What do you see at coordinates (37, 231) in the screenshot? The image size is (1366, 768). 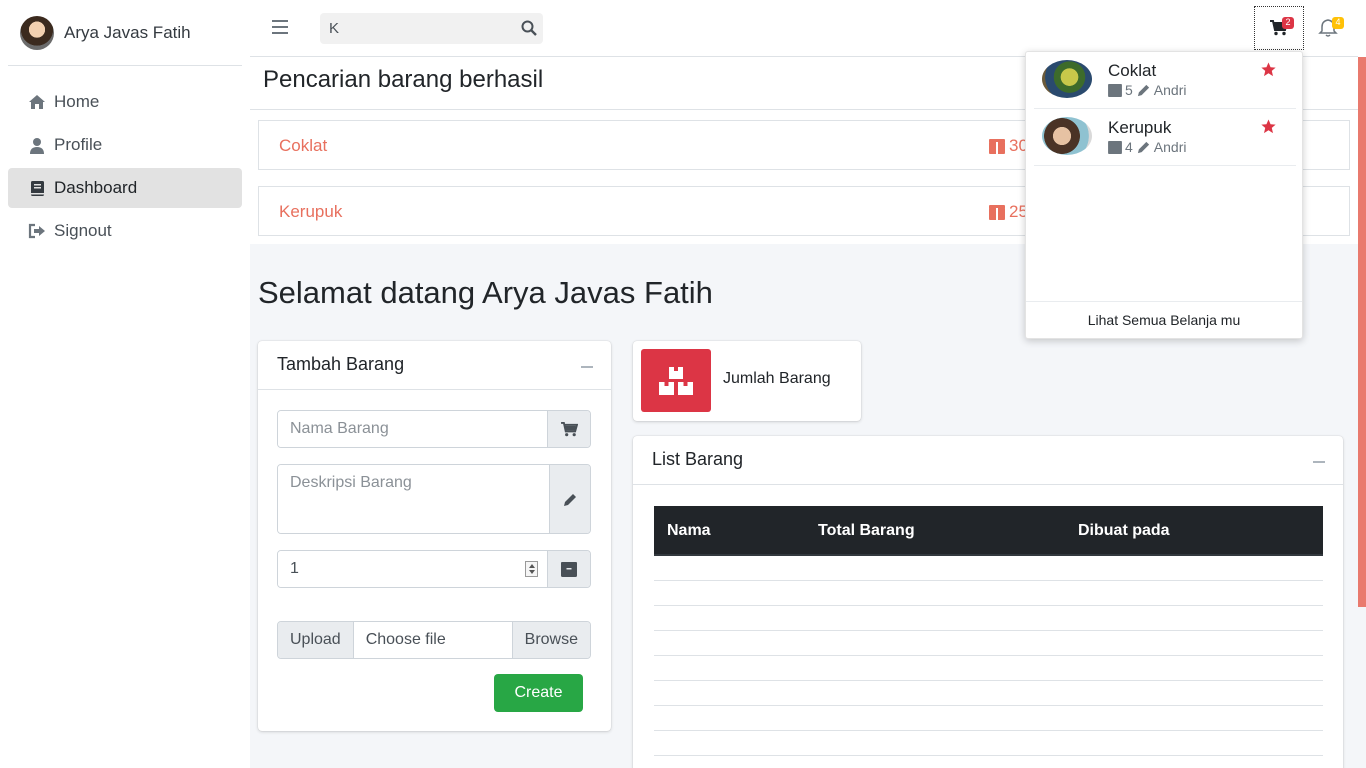 I see `sign-out-icon` at bounding box center [37, 231].